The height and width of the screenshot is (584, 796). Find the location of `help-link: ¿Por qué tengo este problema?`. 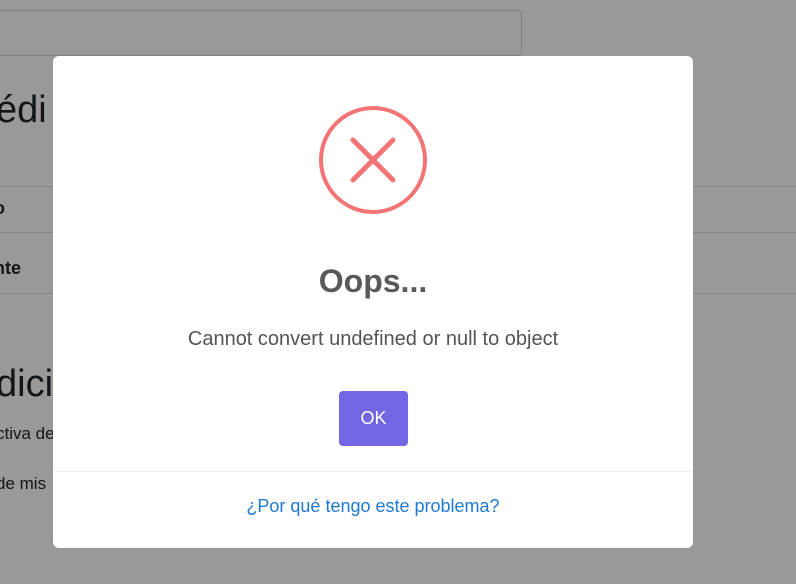

help-link: ¿Por qué tengo este problema? is located at coordinates (373, 506).